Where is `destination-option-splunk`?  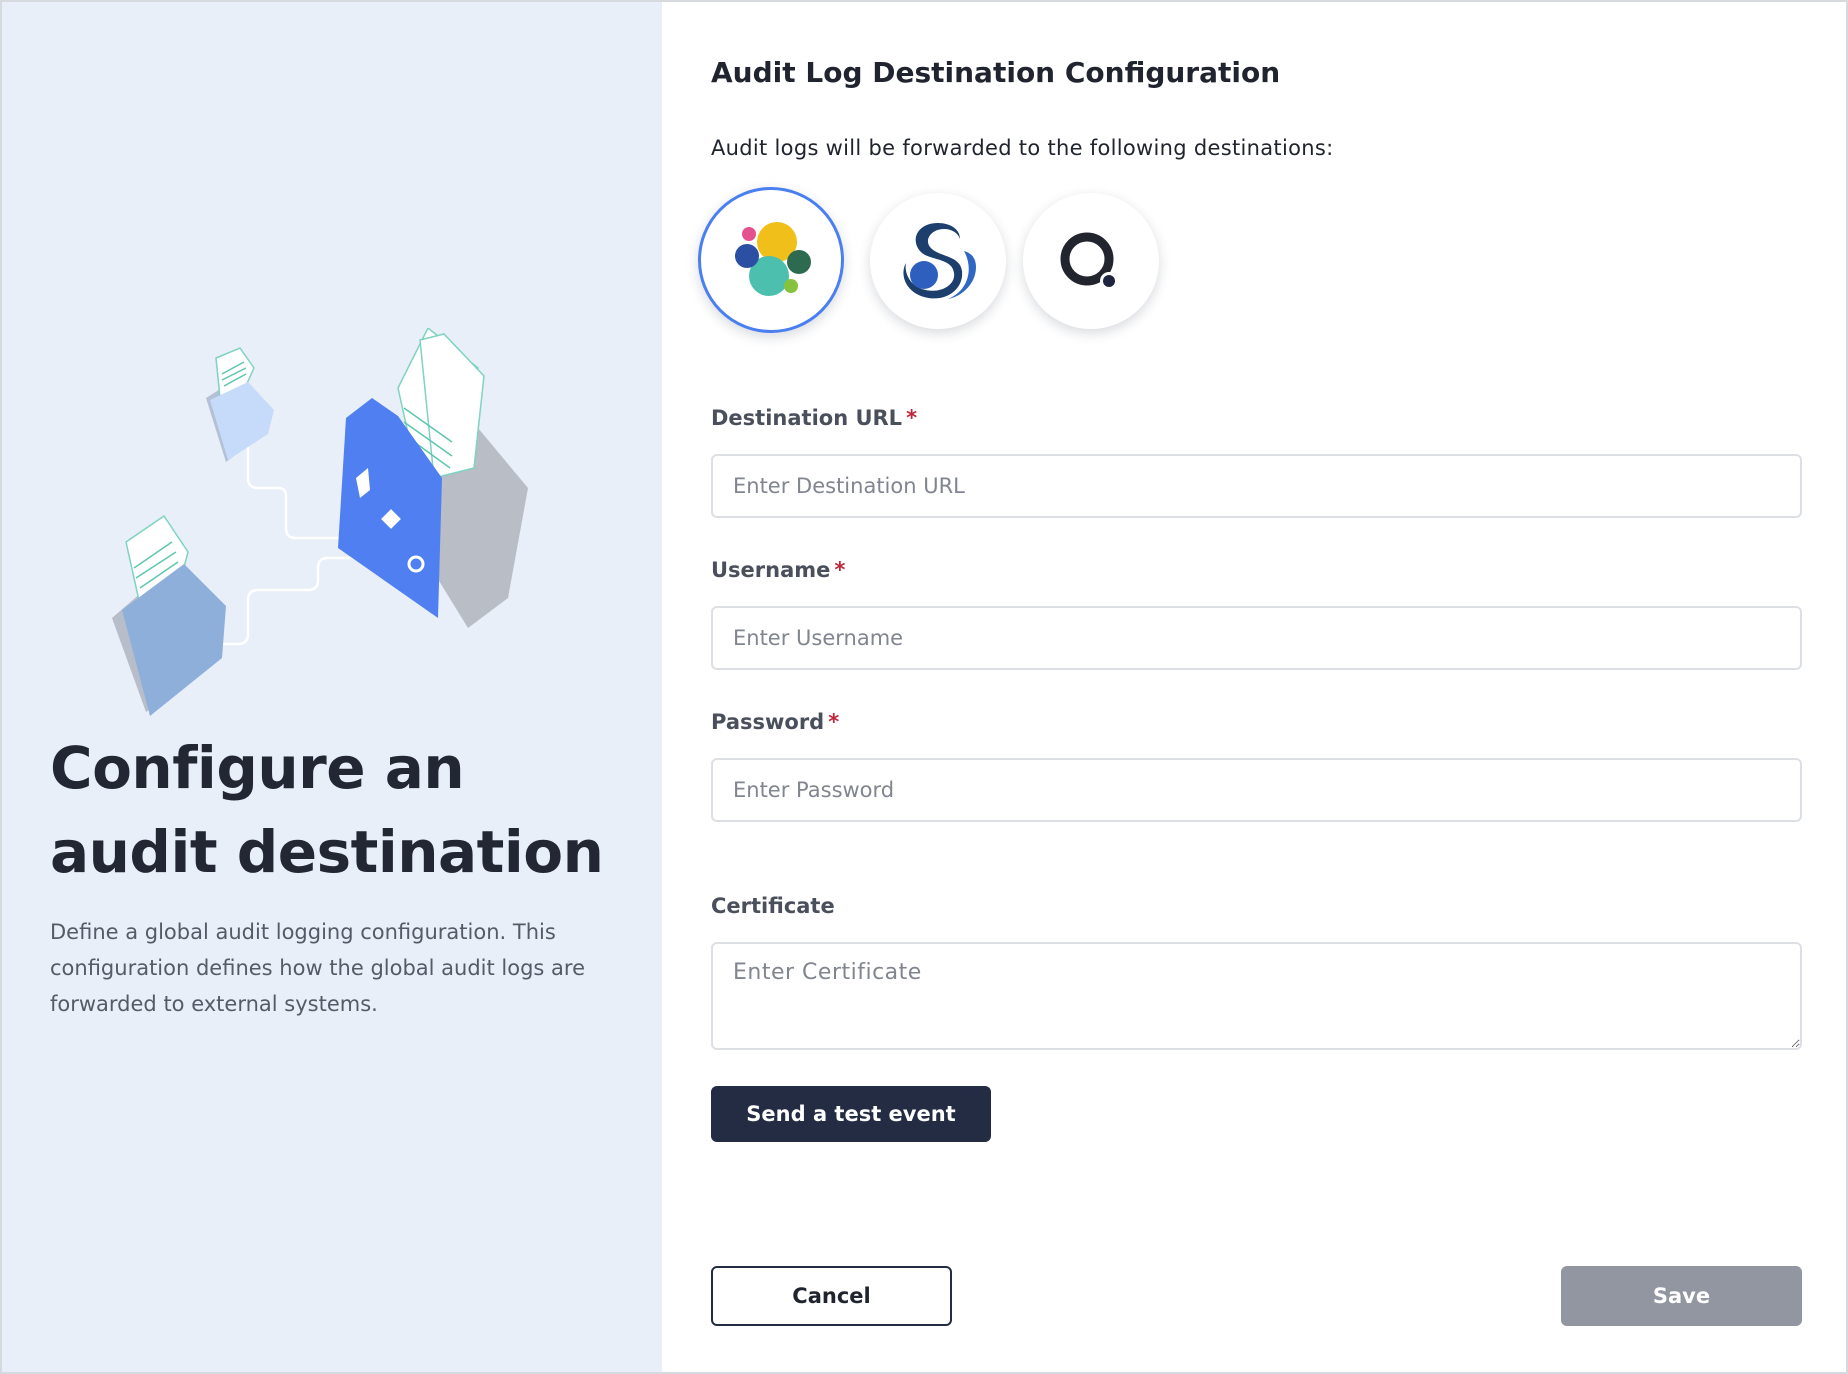
destination-option-splunk is located at coordinates (938, 261).